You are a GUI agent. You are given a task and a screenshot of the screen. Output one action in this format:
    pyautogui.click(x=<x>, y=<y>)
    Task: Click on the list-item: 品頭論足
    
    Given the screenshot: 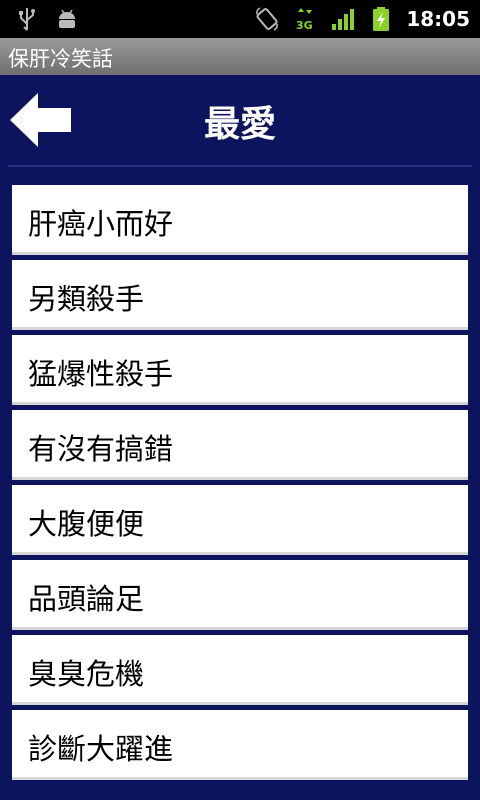 What is the action you would take?
    pyautogui.click(x=240, y=595)
    